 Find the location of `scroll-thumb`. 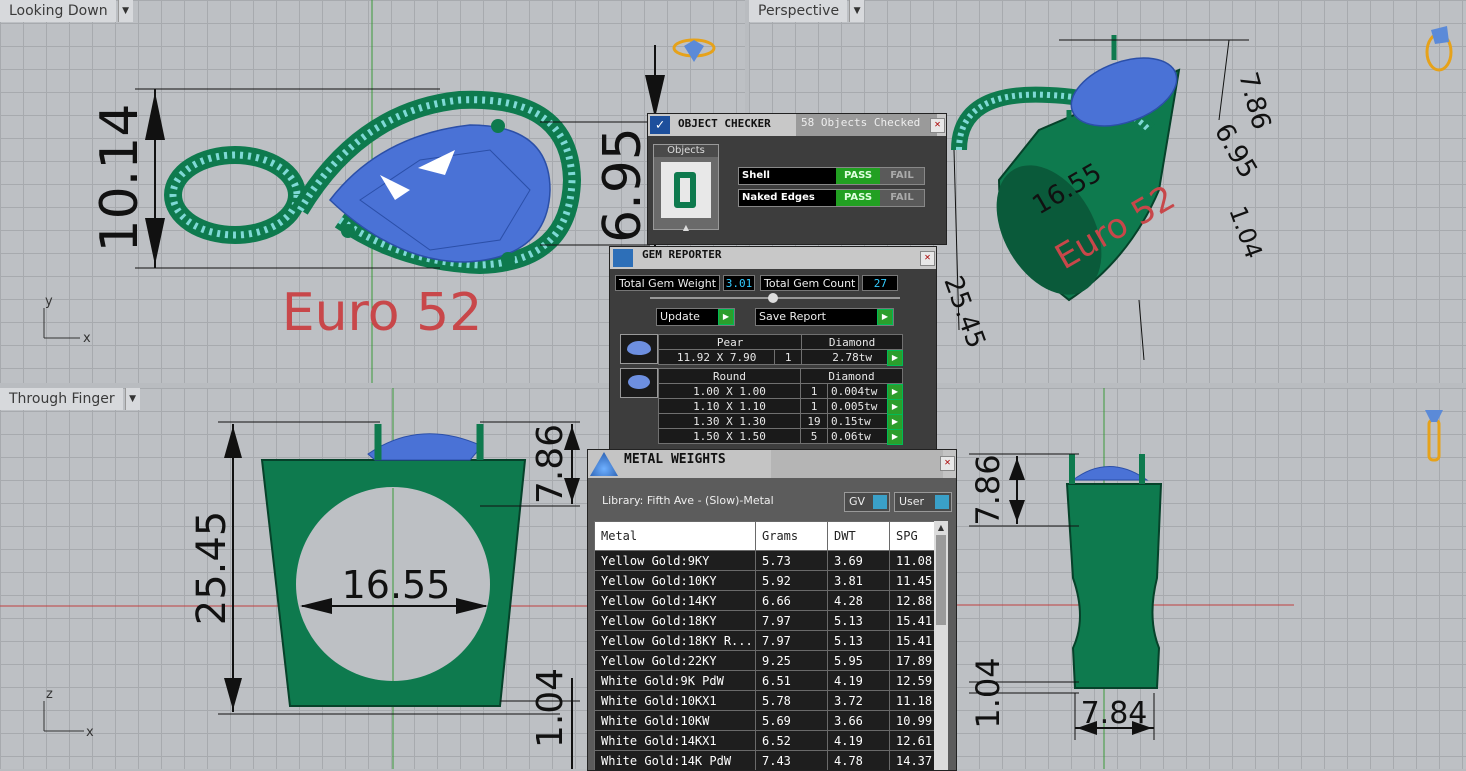

scroll-thumb is located at coordinates (941, 580).